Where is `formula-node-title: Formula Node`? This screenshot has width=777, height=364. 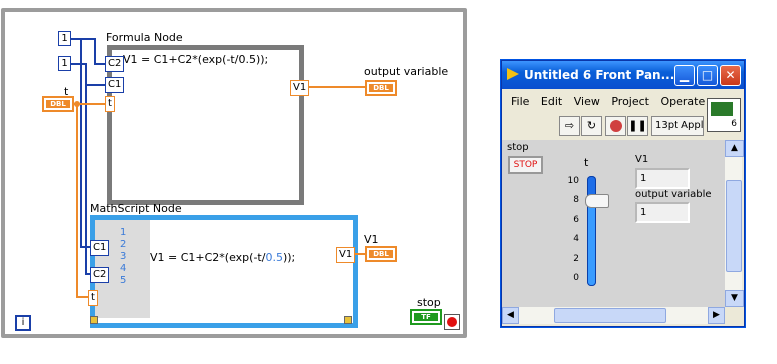
formula-node-title: Formula Node is located at coordinates (144, 37).